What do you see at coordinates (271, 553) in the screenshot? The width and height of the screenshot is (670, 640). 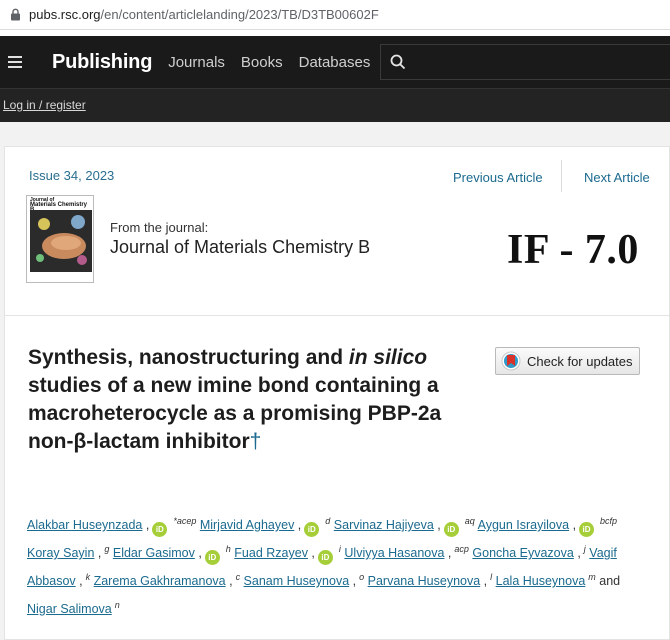 I see `author-link: Fuad Rzayev` at bounding box center [271, 553].